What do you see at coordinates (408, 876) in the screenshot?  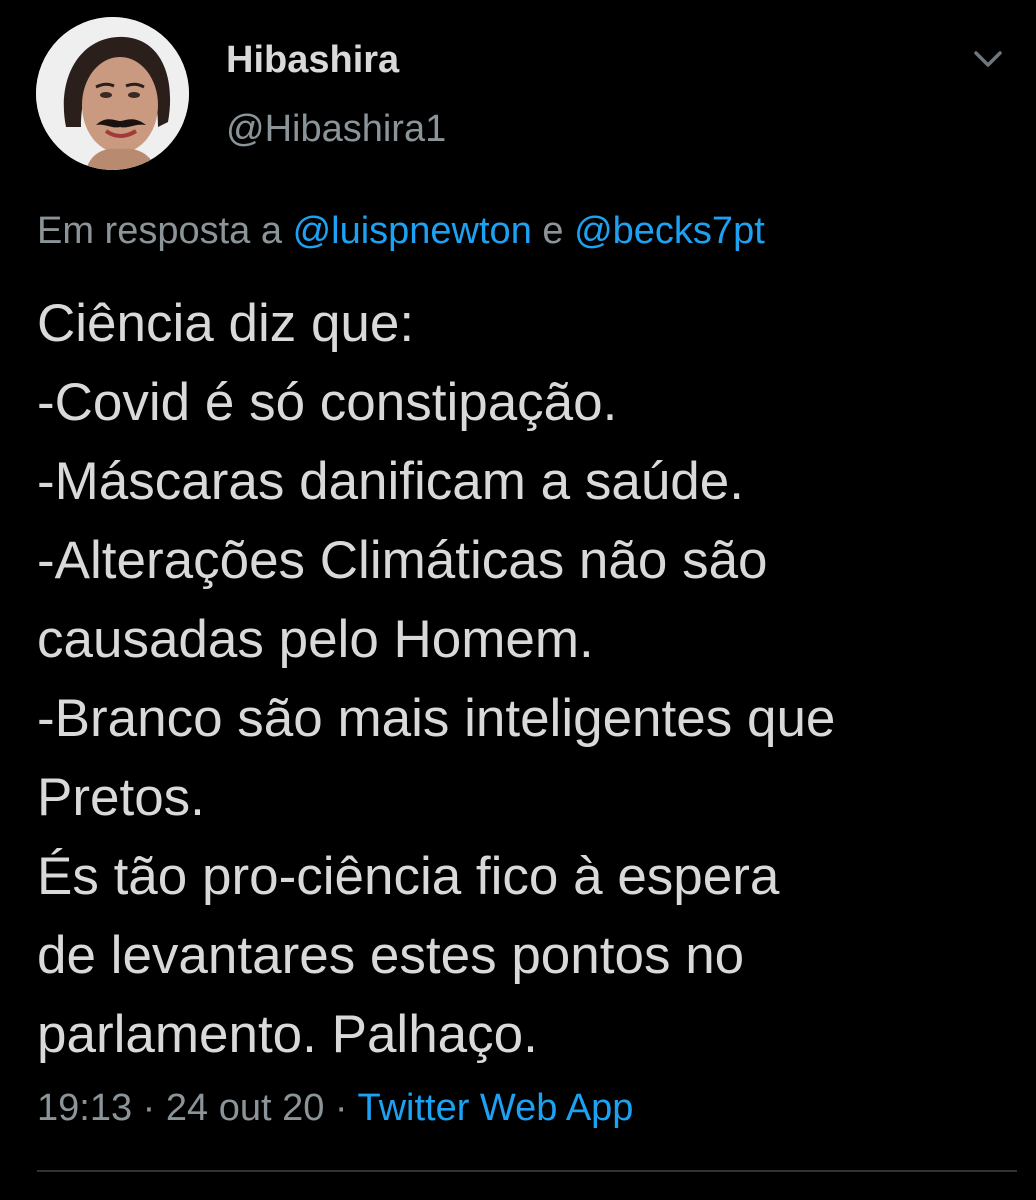 I see `tweet-text-line: És tão pro-ciência fico à espera` at bounding box center [408, 876].